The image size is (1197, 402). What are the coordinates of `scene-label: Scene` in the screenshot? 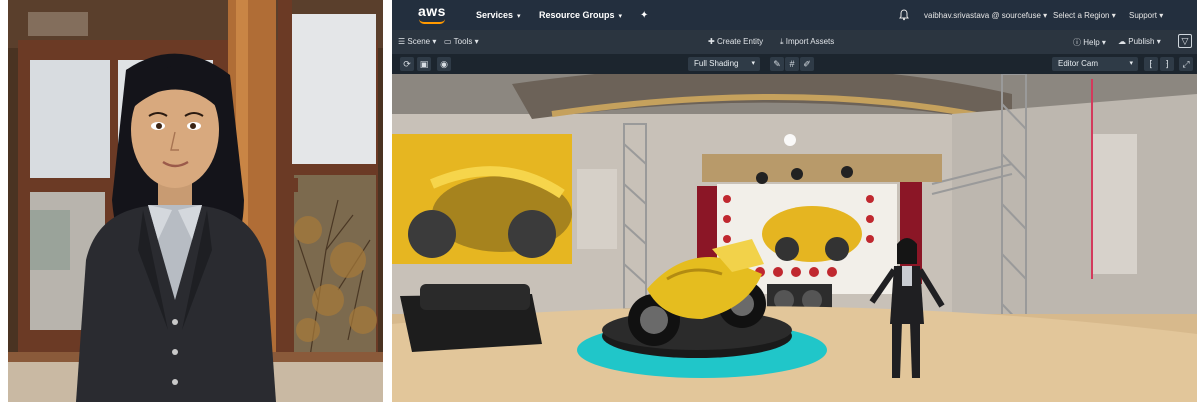 It's located at (419, 41).